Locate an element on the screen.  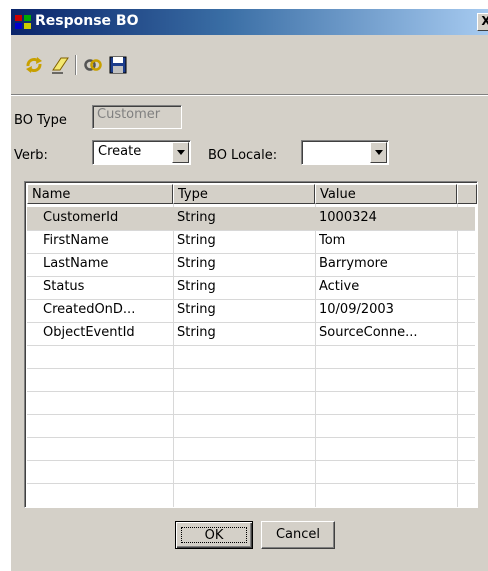
cell-value: 10/09/2003 is located at coordinates (356, 309).